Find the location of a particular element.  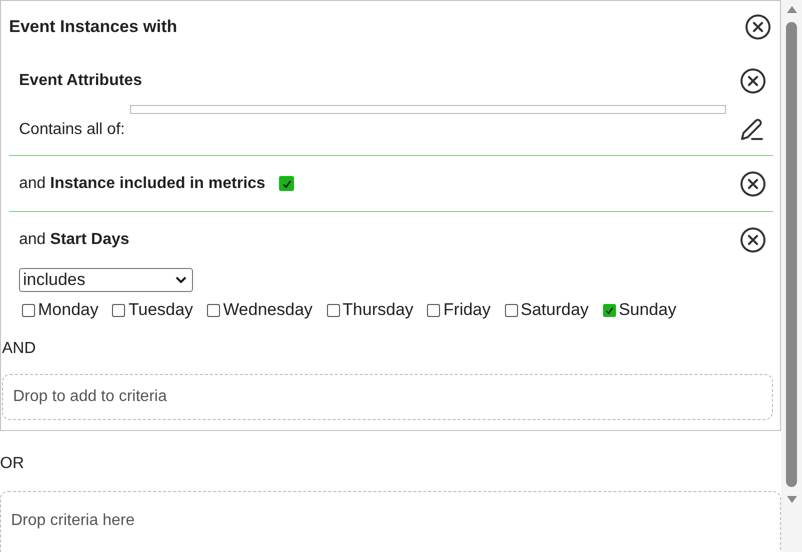

day-checkbox: Monday is located at coordinates (60, 310).